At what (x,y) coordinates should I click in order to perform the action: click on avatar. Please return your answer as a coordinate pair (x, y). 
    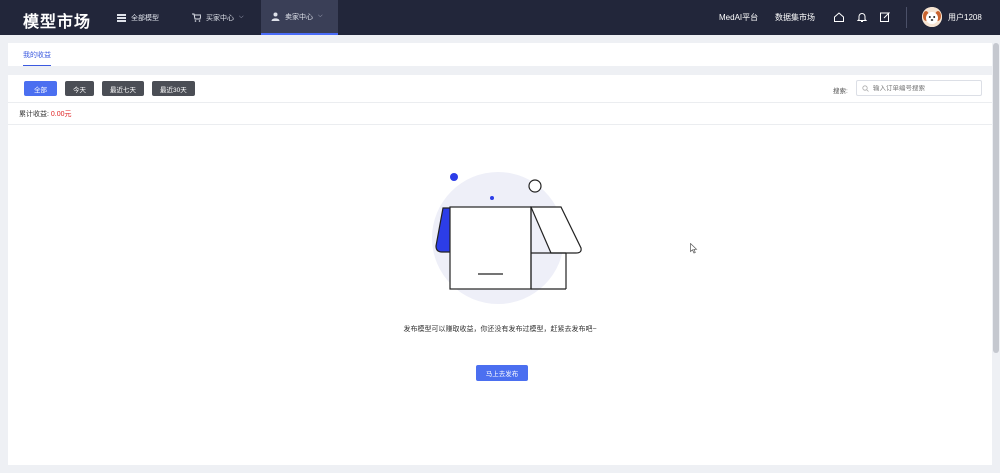
    Looking at the image, I should click on (932, 17).